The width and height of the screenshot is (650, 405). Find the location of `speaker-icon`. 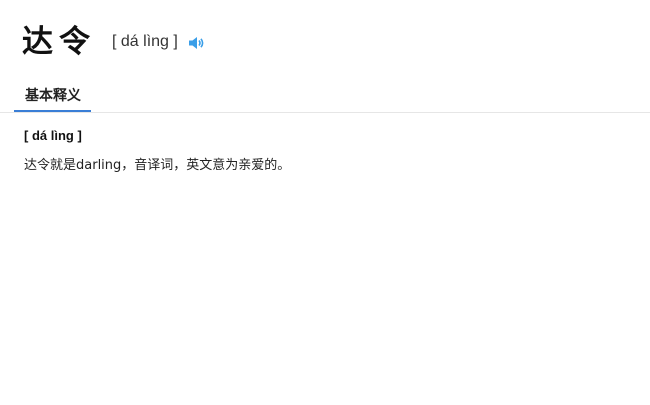

speaker-icon is located at coordinates (197, 42).